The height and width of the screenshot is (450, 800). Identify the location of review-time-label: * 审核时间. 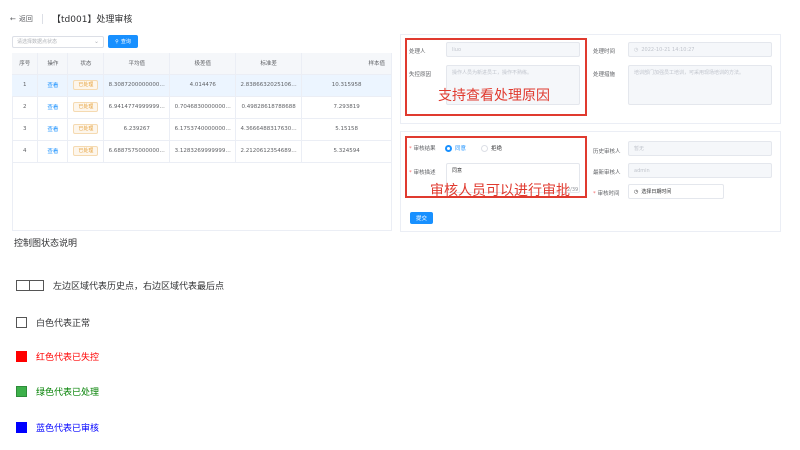
(606, 194).